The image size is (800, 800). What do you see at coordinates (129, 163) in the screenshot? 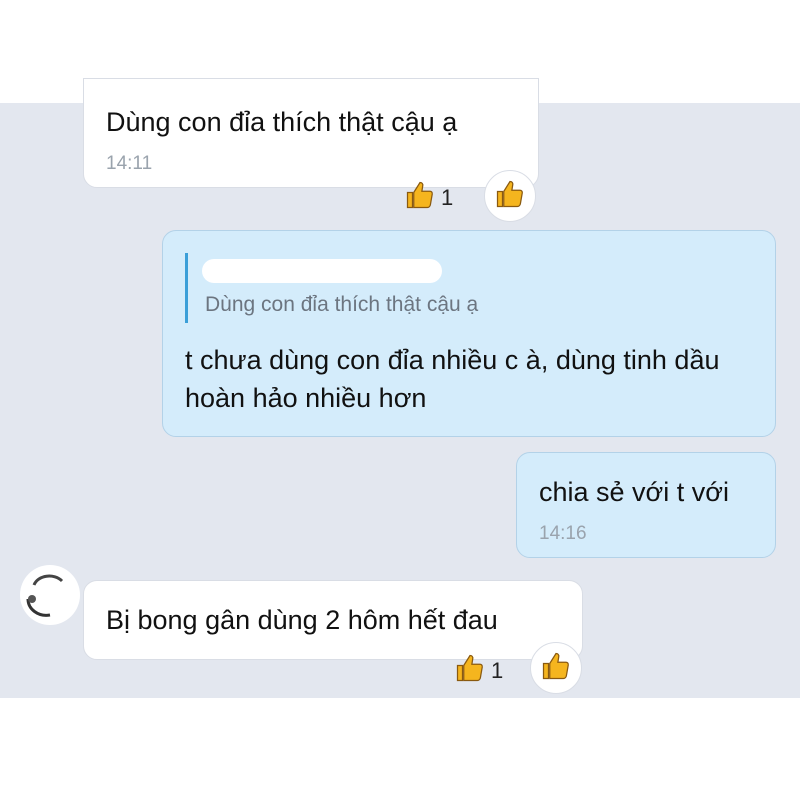
I see `message-time: 14:11` at bounding box center [129, 163].